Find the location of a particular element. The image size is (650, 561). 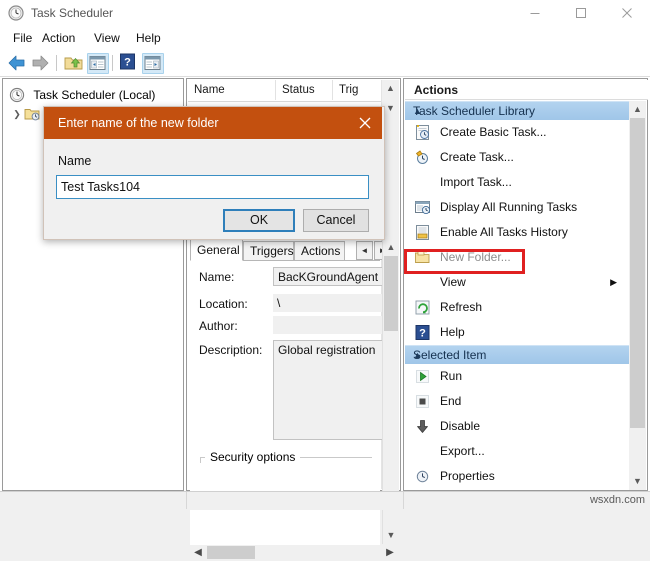

action-view: View ▶ is located at coordinates (518, 283).